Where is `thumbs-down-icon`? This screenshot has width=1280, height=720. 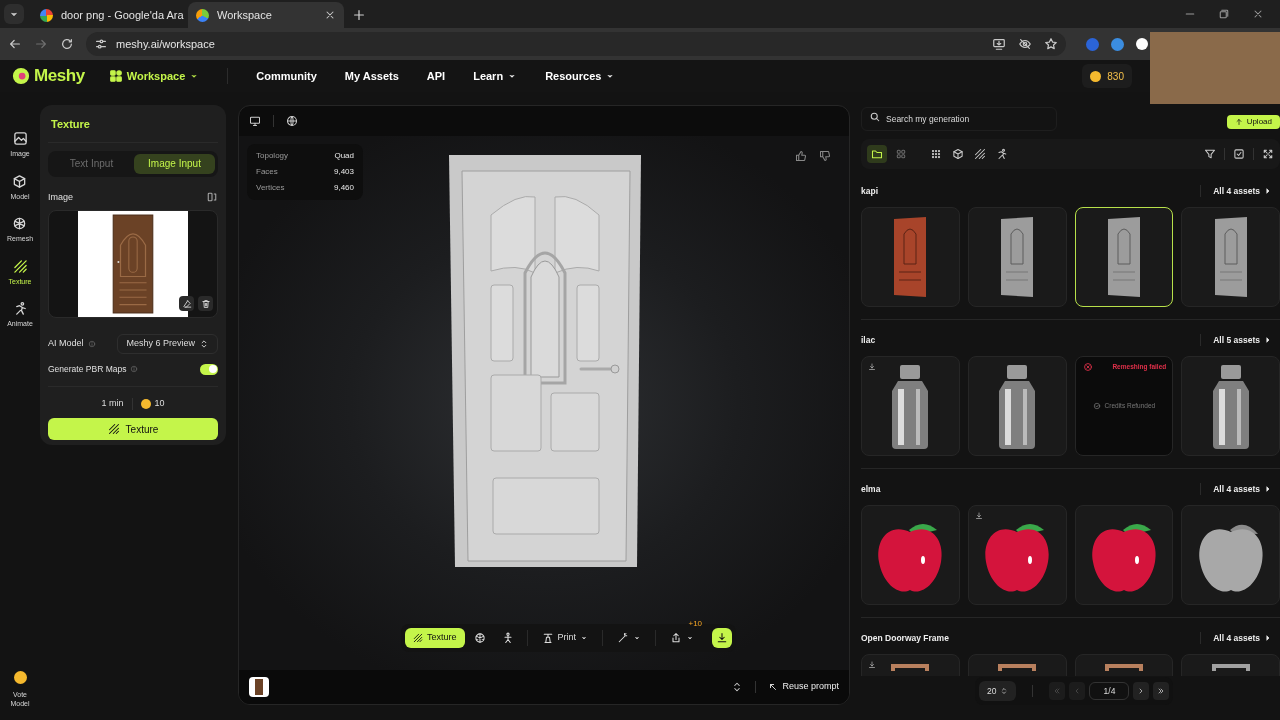
thumbs-down-icon is located at coordinates (825, 156).